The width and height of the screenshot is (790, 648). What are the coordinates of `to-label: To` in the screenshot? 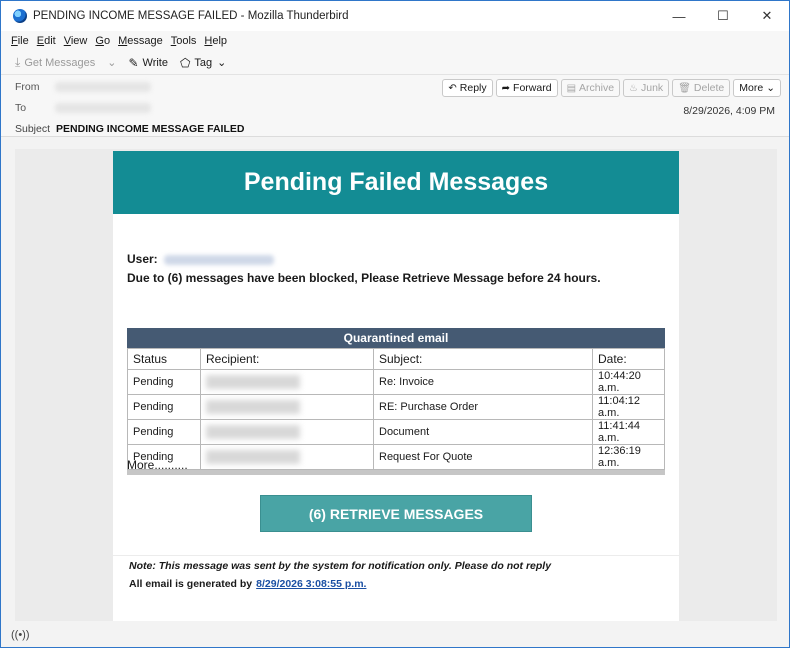 It's located at (21, 108).